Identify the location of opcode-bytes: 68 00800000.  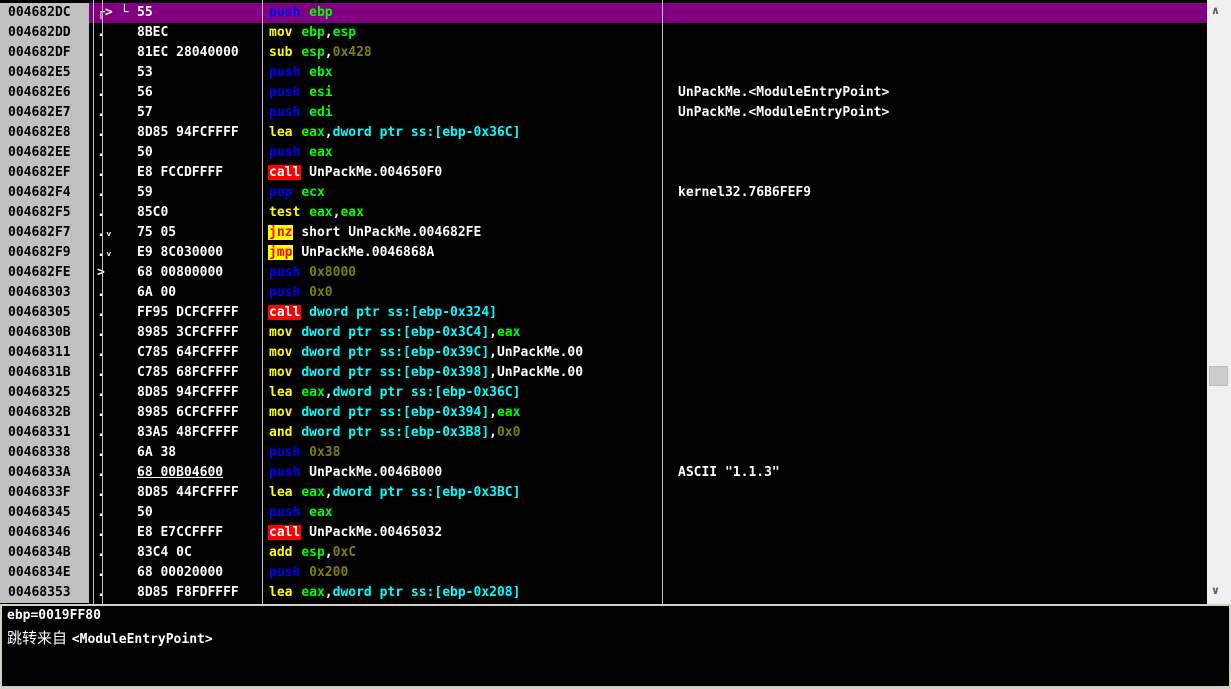
(200, 273).